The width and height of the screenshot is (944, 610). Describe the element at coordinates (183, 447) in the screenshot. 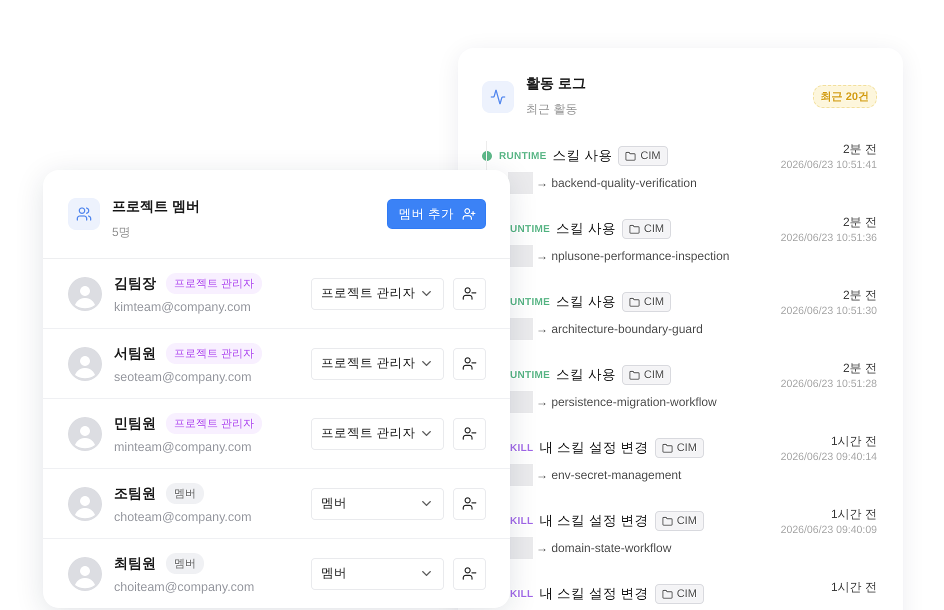

I see `member-email: minteam@company.com` at that location.